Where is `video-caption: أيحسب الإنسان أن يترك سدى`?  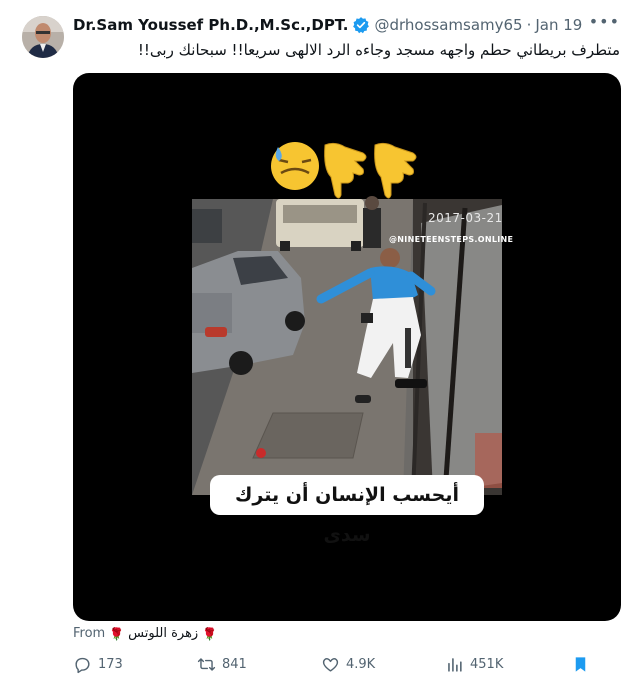 video-caption: أيحسب الإنسان أن يترك سدى is located at coordinates (347, 510).